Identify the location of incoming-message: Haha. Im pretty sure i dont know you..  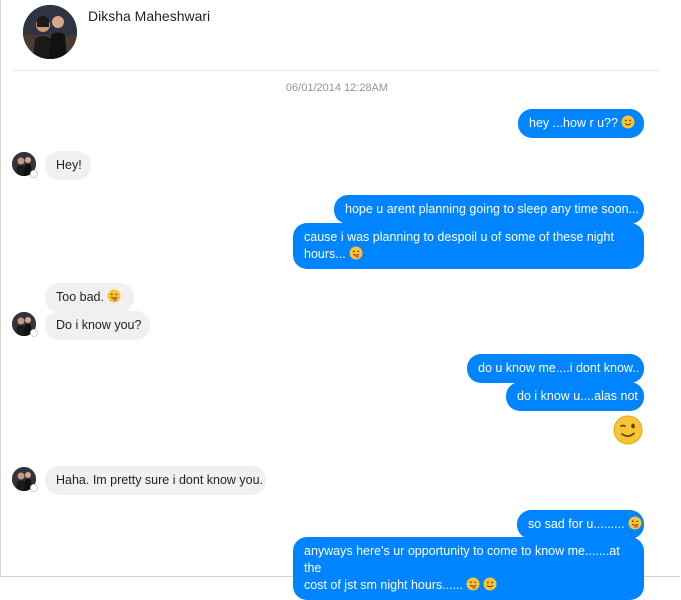
(155, 480).